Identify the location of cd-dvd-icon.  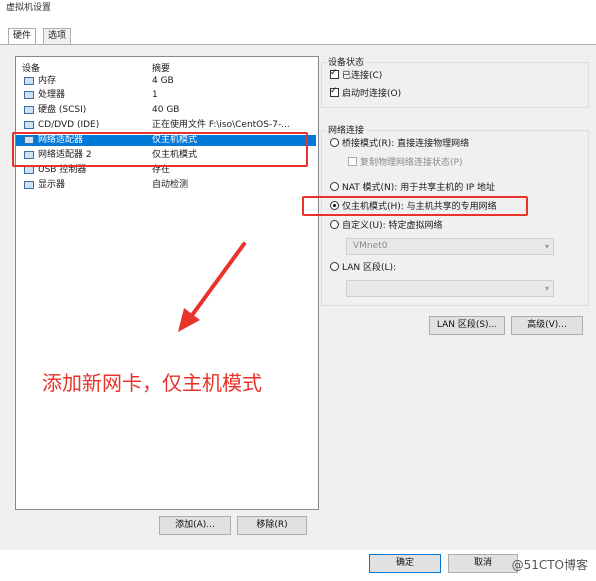
(29, 125).